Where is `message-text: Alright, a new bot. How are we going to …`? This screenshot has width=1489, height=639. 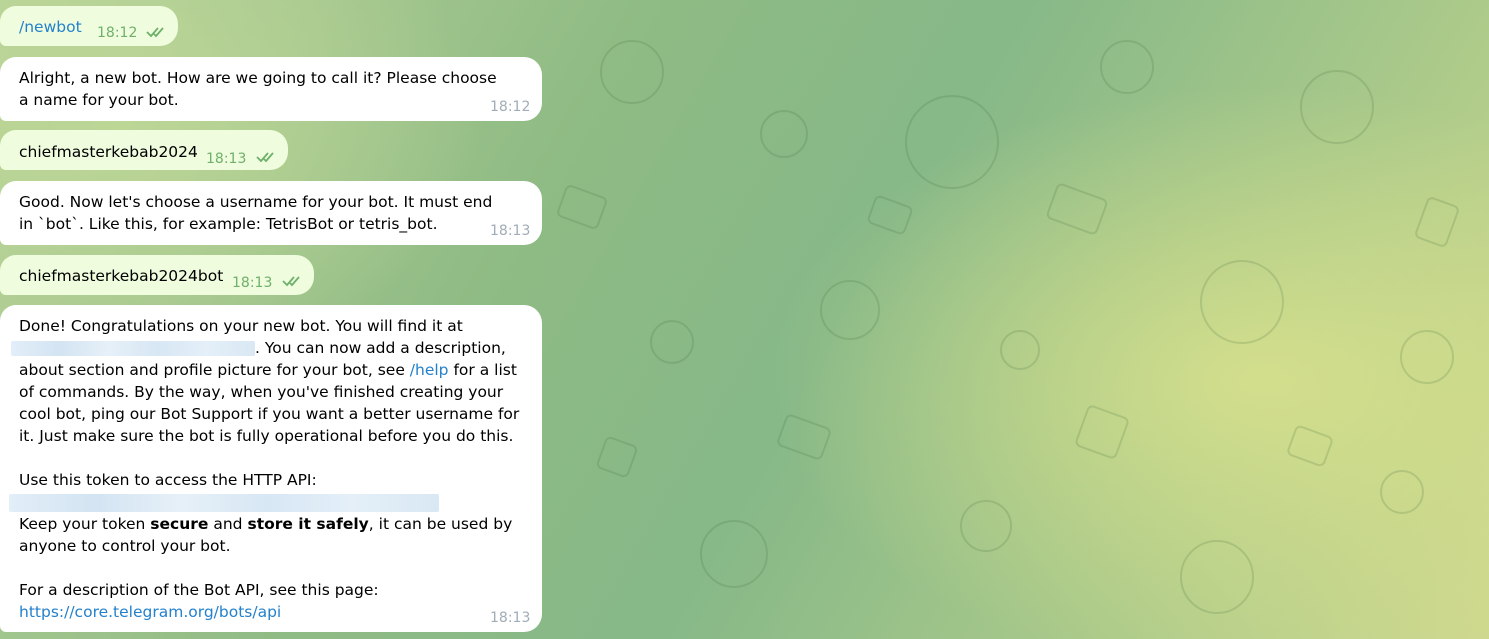 message-text: Alright, a new bot. How are we going to … is located at coordinates (258, 89).